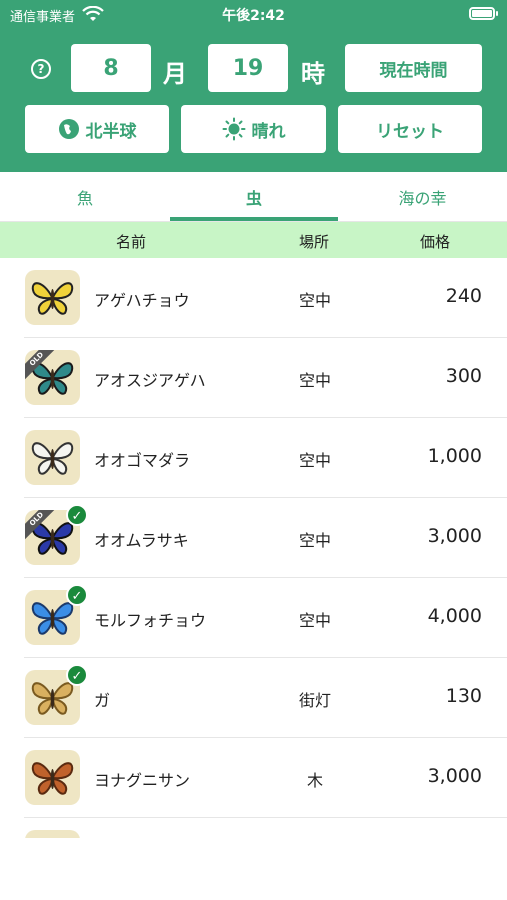  I want to click on status-time: 午後2:42, so click(253, 16).